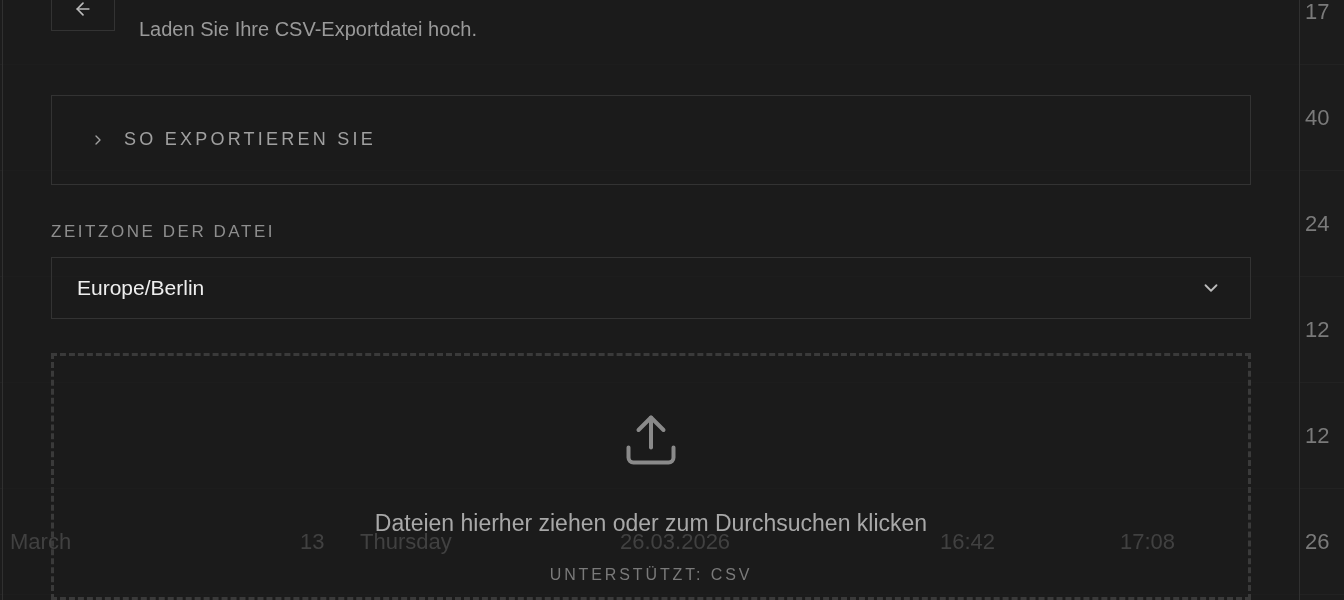  Describe the element at coordinates (308, 29) in the screenshot. I see `dialog-subtitle: Laden Sie Ihre CSV-Exportdatei hoch.` at that location.